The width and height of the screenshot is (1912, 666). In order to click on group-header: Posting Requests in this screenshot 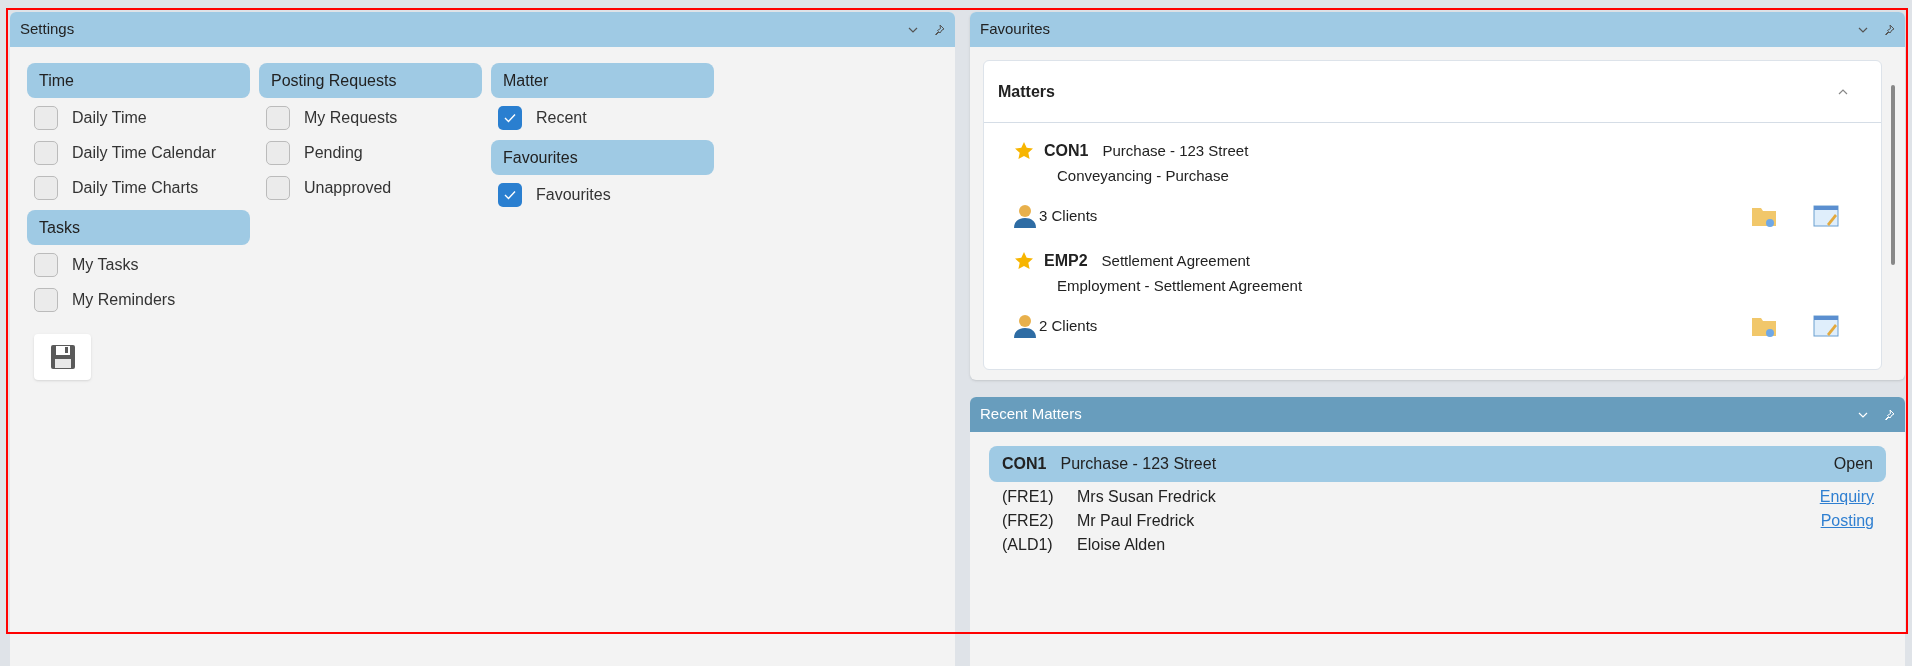, I will do `click(370, 80)`.